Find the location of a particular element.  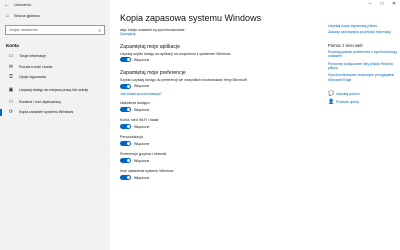

accounts-wifi-passwords-toggle is located at coordinates (125, 126).